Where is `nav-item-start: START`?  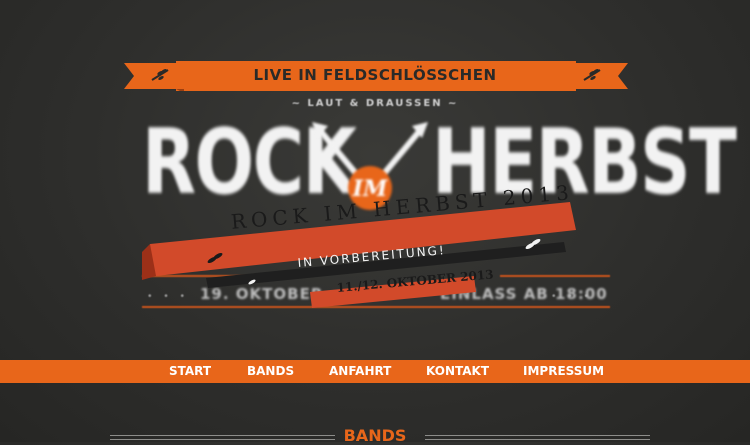
nav-item-start: START is located at coordinates (190, 371).